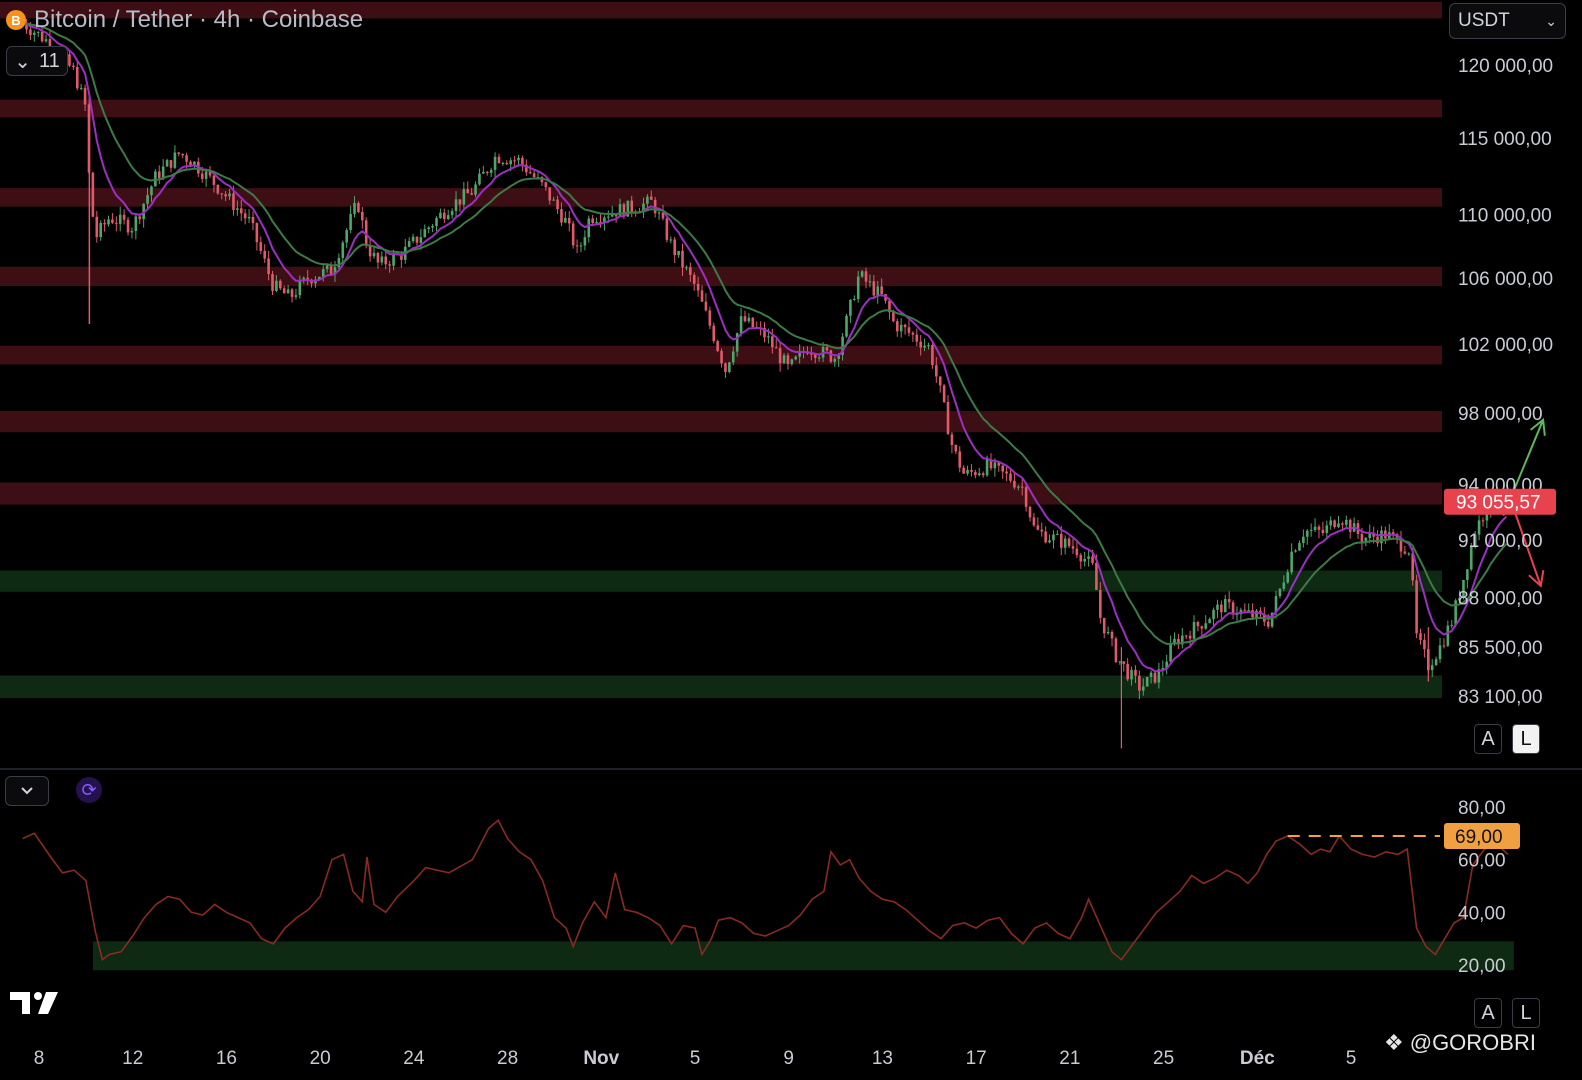 The width and height of the screenshot is (1582, 1080). I want to click on price-tick-label: 88 000,00, so click(1500, 599).